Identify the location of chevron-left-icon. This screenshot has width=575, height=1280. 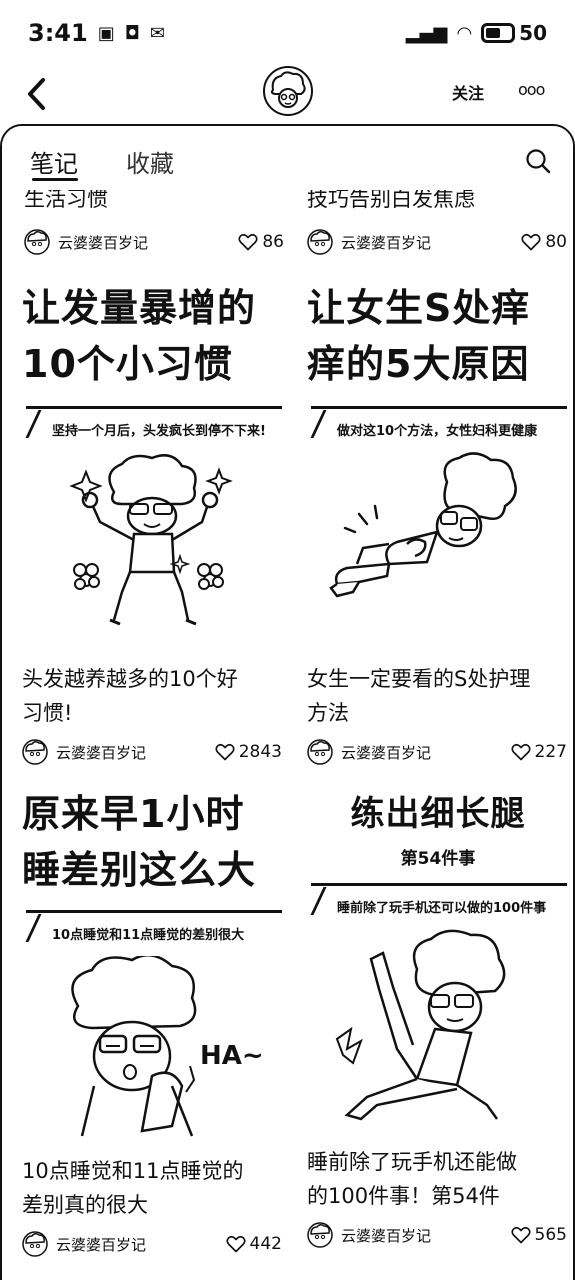
(36, 94).